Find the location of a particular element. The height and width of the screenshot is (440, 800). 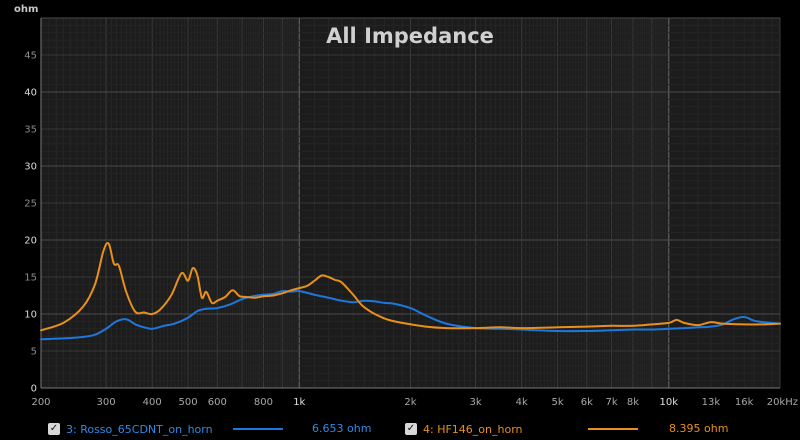

legend-item-series1: ✓ 3: Rosso_65CDNT_on_horn is located at coordinates (130, 429).